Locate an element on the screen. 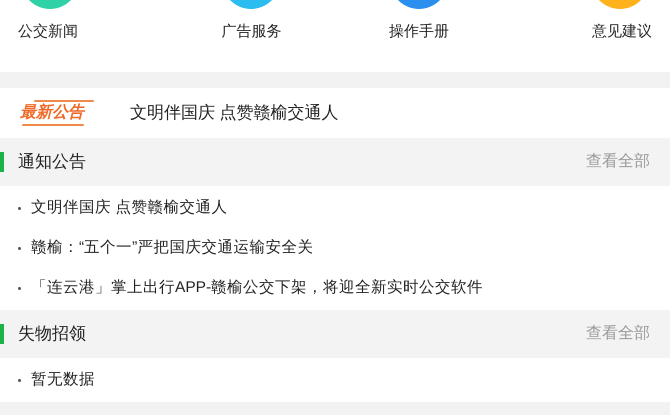 This screenshot has width=670, height=415. shortcut-label: 公交新闻 is located at coordinates (48, 32).